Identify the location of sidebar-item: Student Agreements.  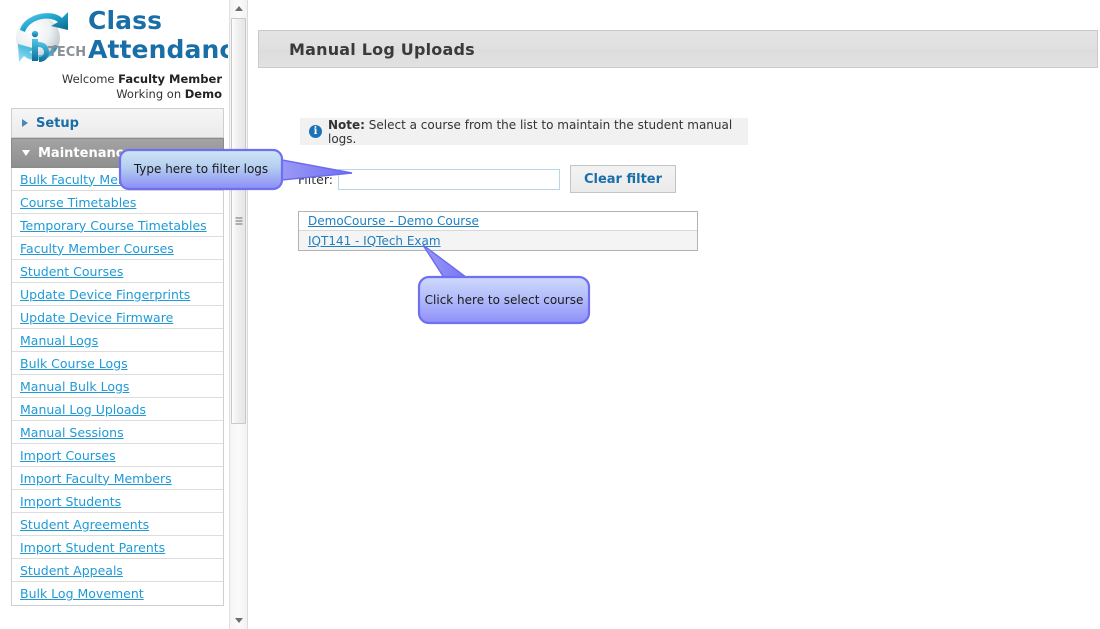
(117, 524).